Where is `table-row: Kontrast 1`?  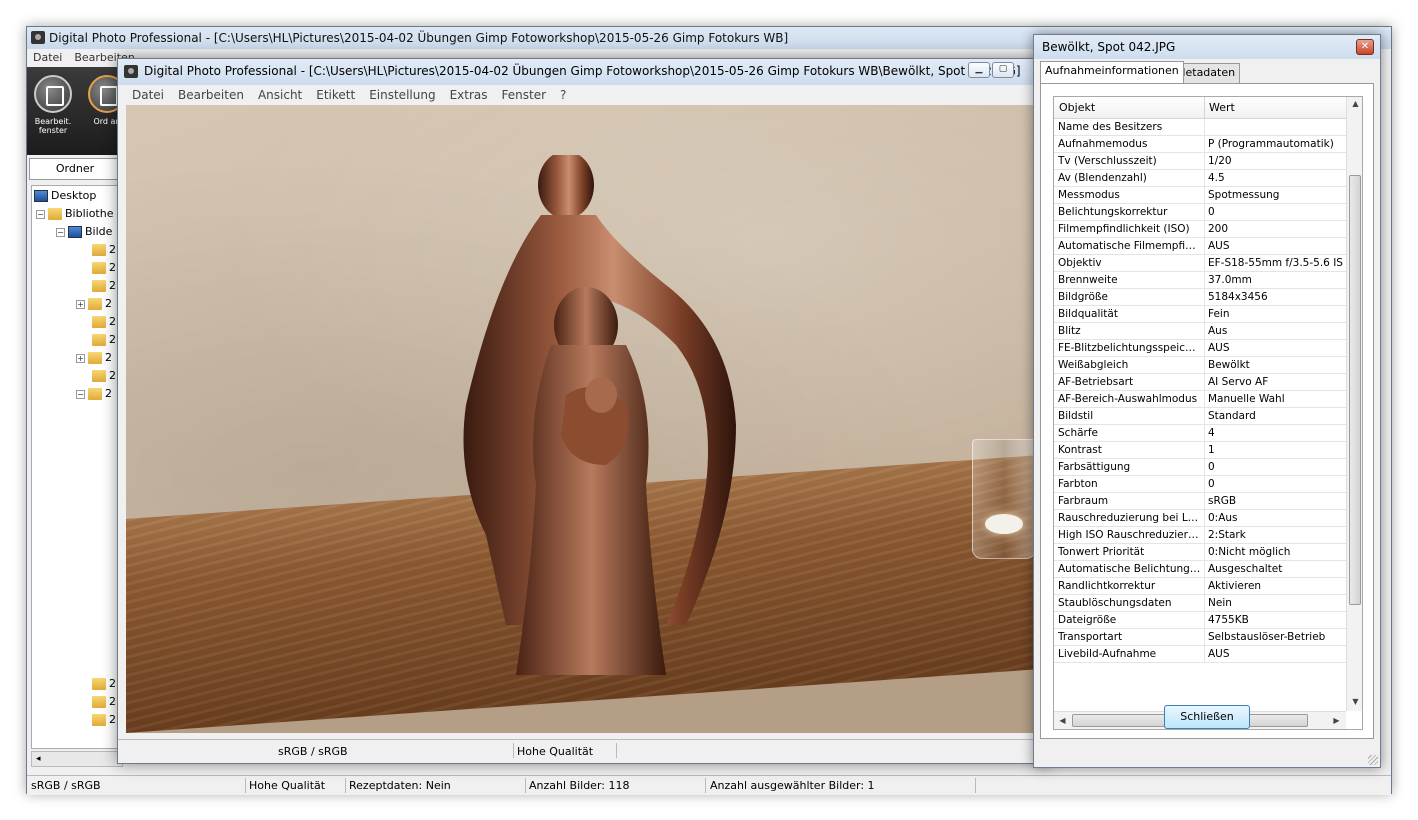
table-row: Kontrast 1 is located at coordinates (1200, 450).